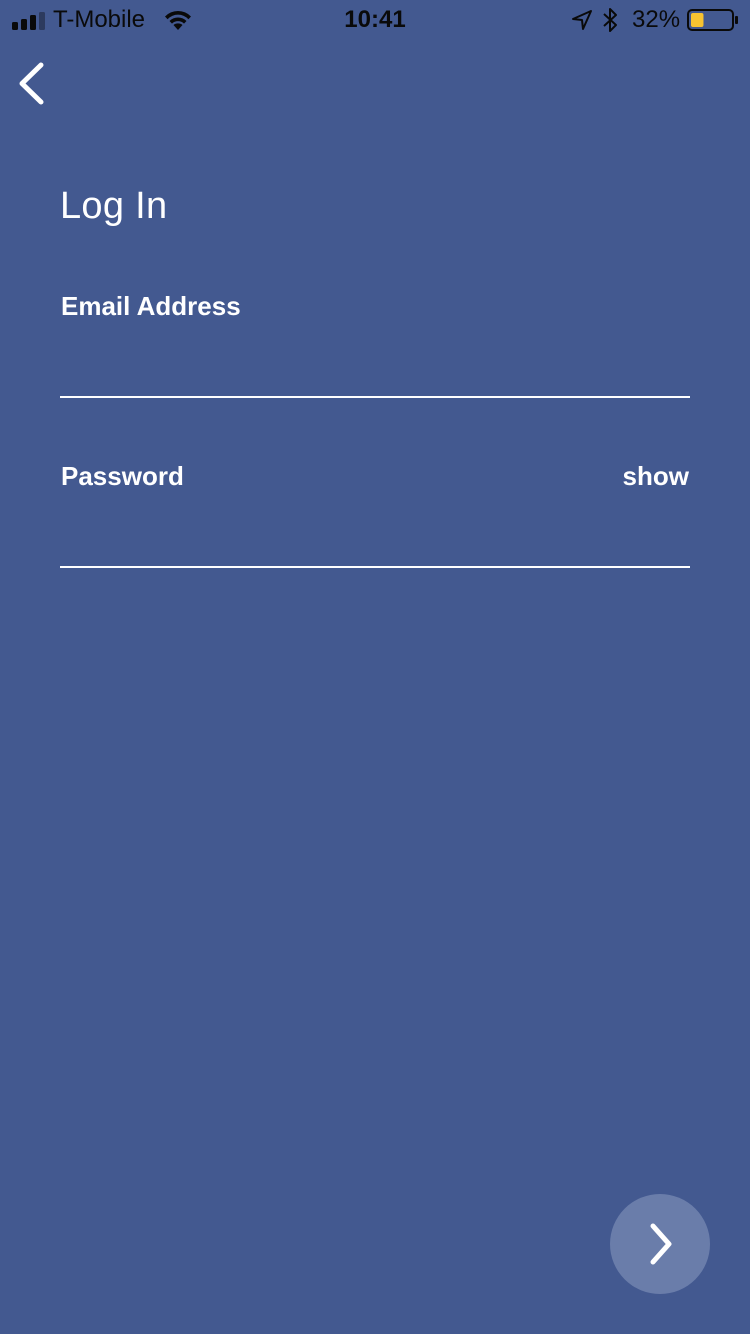 The image size is (750, 1334). Describe the element at coordinates (114, 206) in the screenshot. I see `page-title: Log In` at that location.